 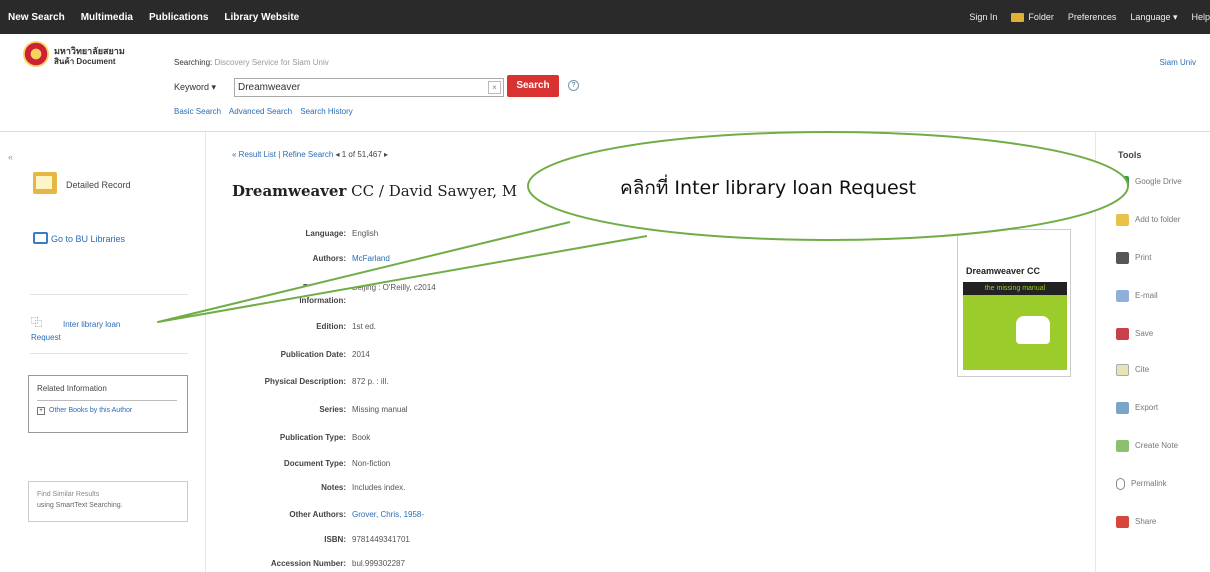 What do you see at coordinates (768, 188) in the screenshot?
I see `callout-text: คลิกที่ Inter library loan Request` at bounding box center [768, 188].